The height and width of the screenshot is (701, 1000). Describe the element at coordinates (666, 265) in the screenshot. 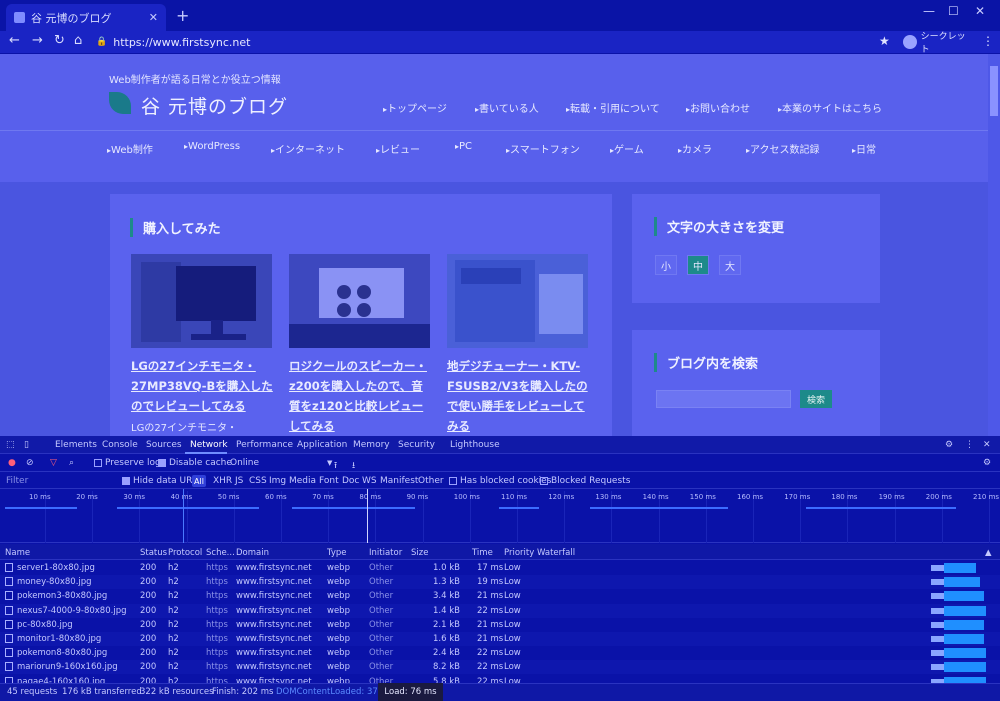

I see `font-small-button: 小` at that location.